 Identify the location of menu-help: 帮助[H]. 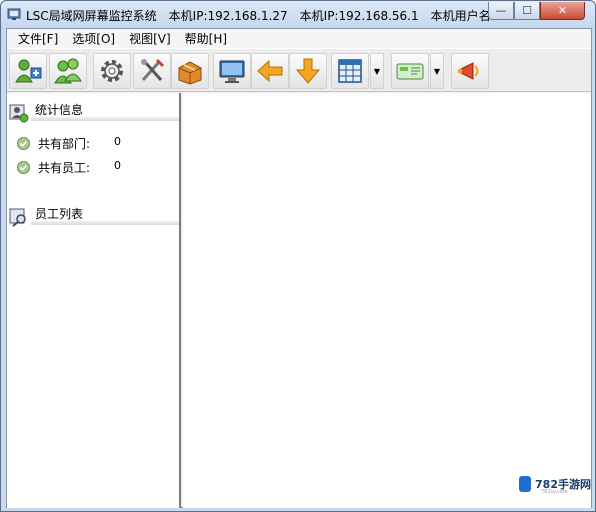
(206, 38).